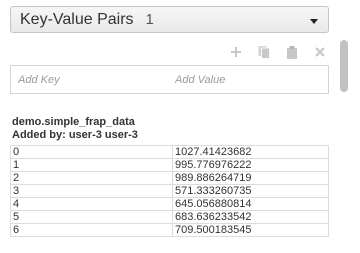 The image size is (360, 253). What do you see at coordinates (77, 19) in the screenshot?
I see `dropdown-title: Key-Value Pairs` at bounding box center [77, 19].